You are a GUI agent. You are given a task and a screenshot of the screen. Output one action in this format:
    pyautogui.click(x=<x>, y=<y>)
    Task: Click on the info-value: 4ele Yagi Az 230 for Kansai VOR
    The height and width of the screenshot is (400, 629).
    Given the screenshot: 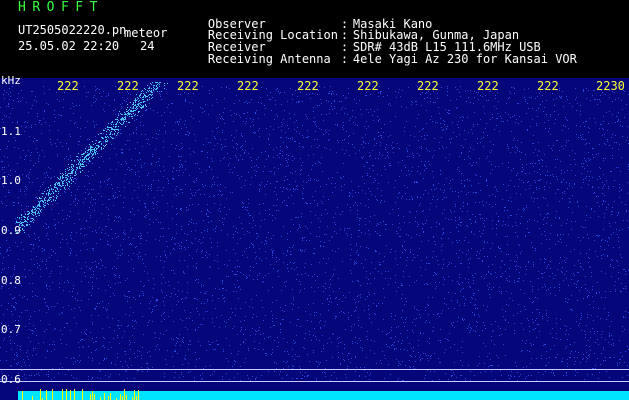 What is the action you would take?
    pyautogui.click(x=464, y=59)
    